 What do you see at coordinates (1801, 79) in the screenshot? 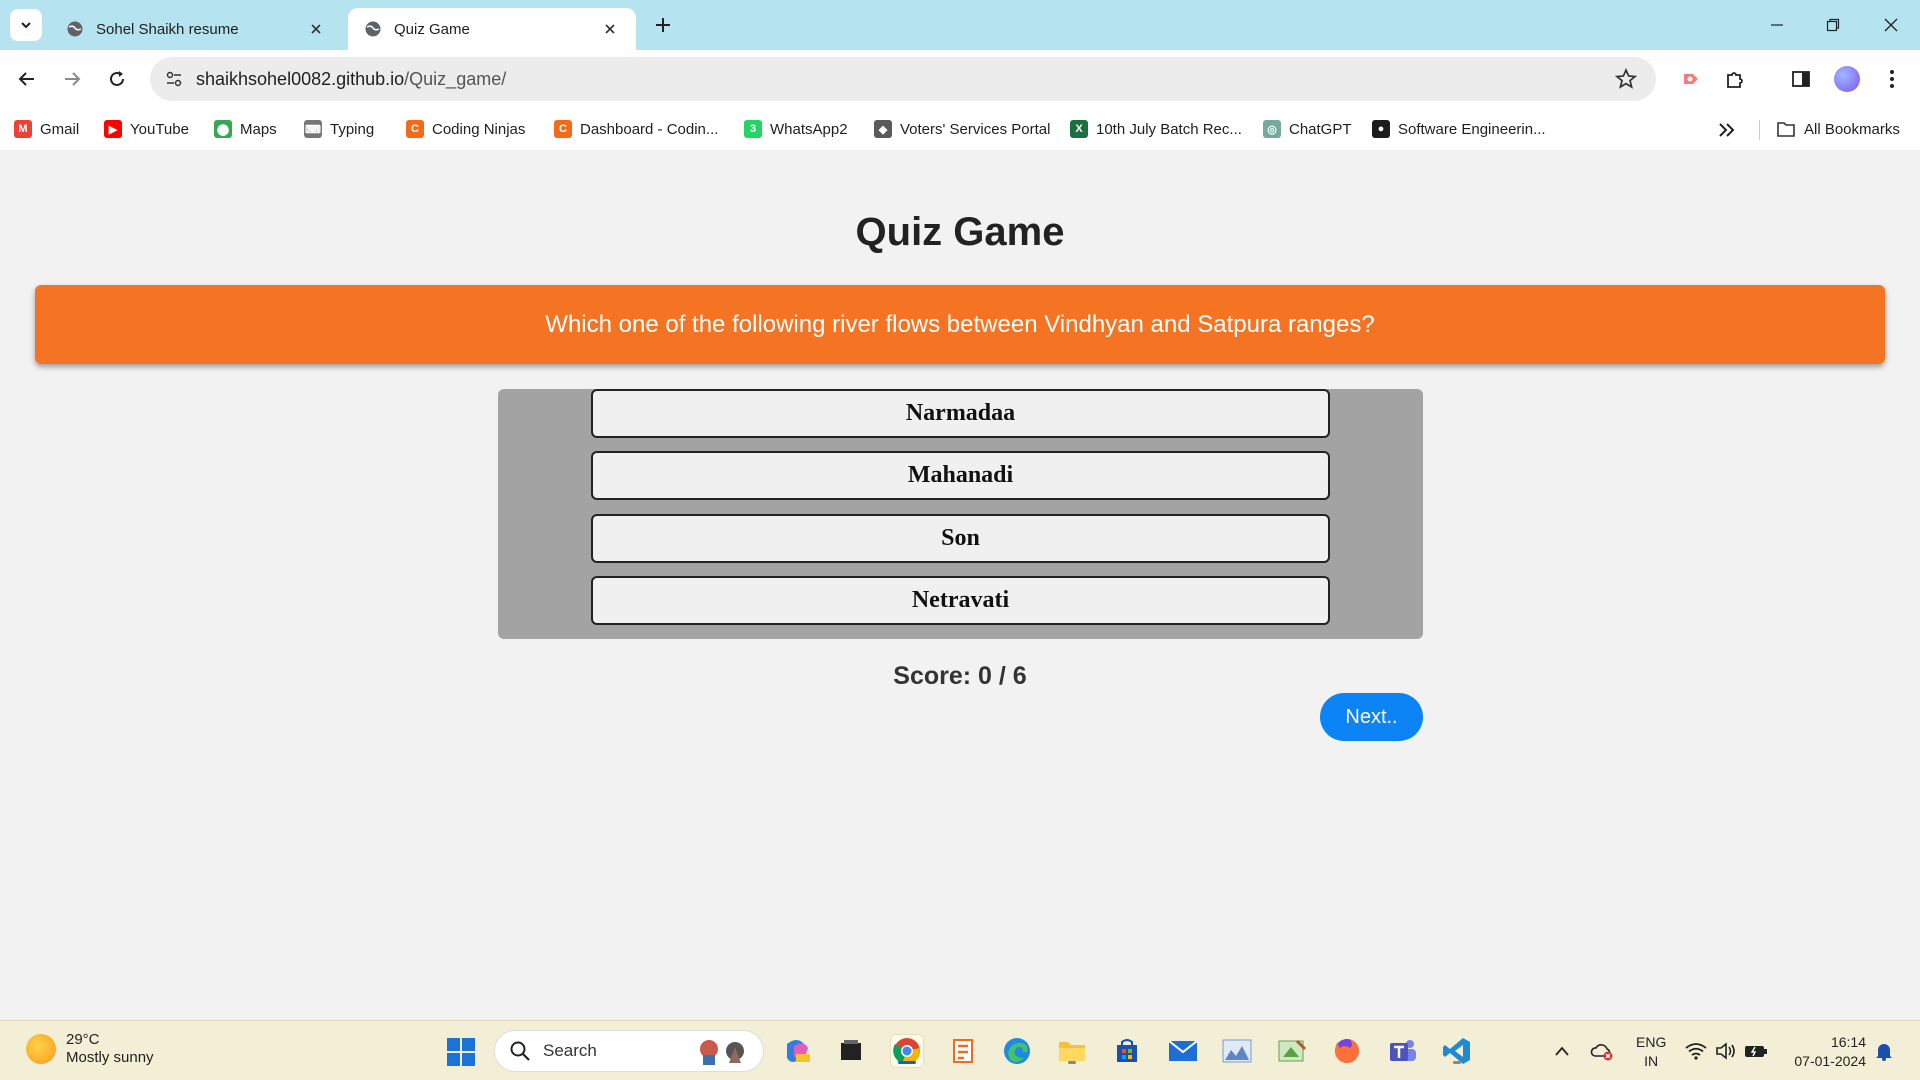
I see `side-panel-button` at bounding box center [1801, 79].